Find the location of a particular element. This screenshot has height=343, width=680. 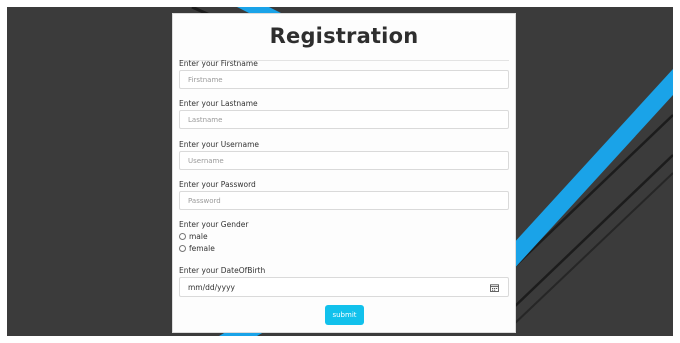

username-label: Enter your Username is located at coordinates (219, 144).